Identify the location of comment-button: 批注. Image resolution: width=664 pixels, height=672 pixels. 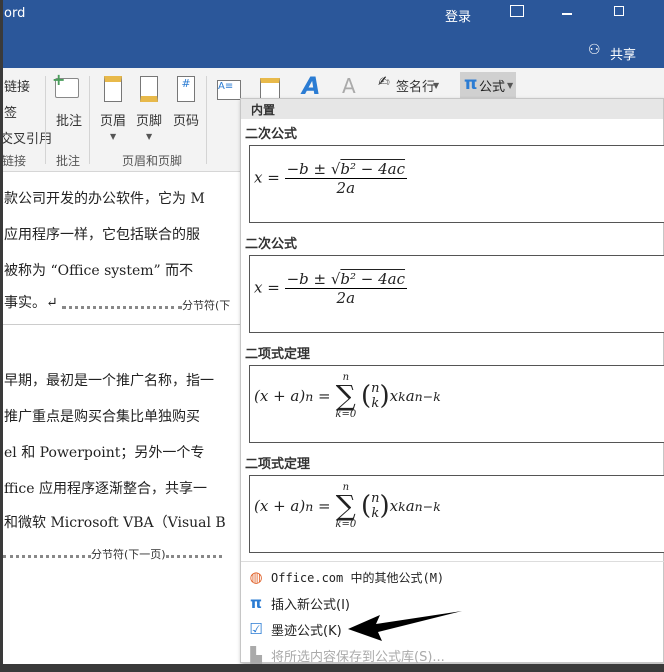
(69, 119).